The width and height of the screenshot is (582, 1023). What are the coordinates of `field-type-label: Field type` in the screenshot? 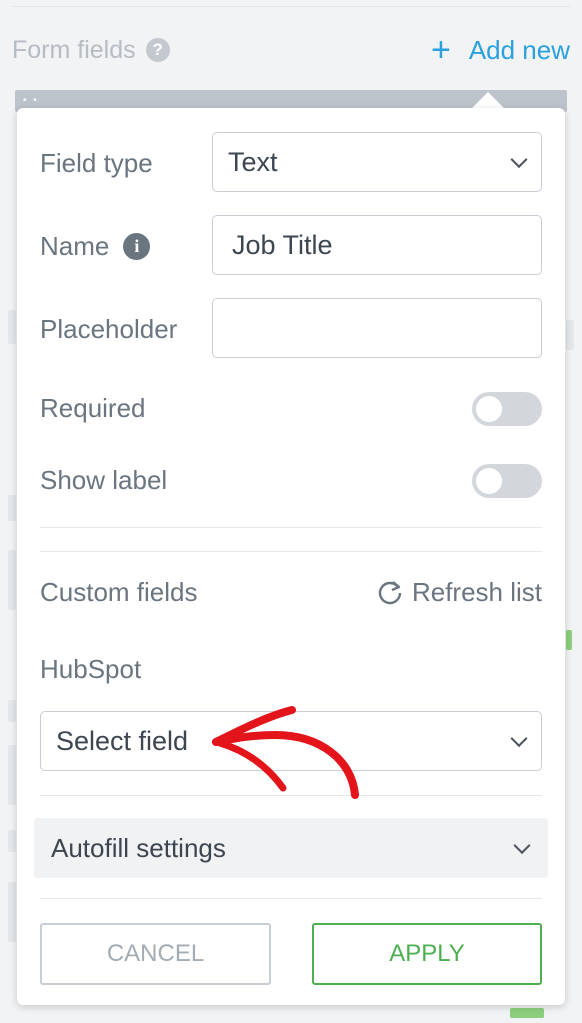 It's located at (96, 162).